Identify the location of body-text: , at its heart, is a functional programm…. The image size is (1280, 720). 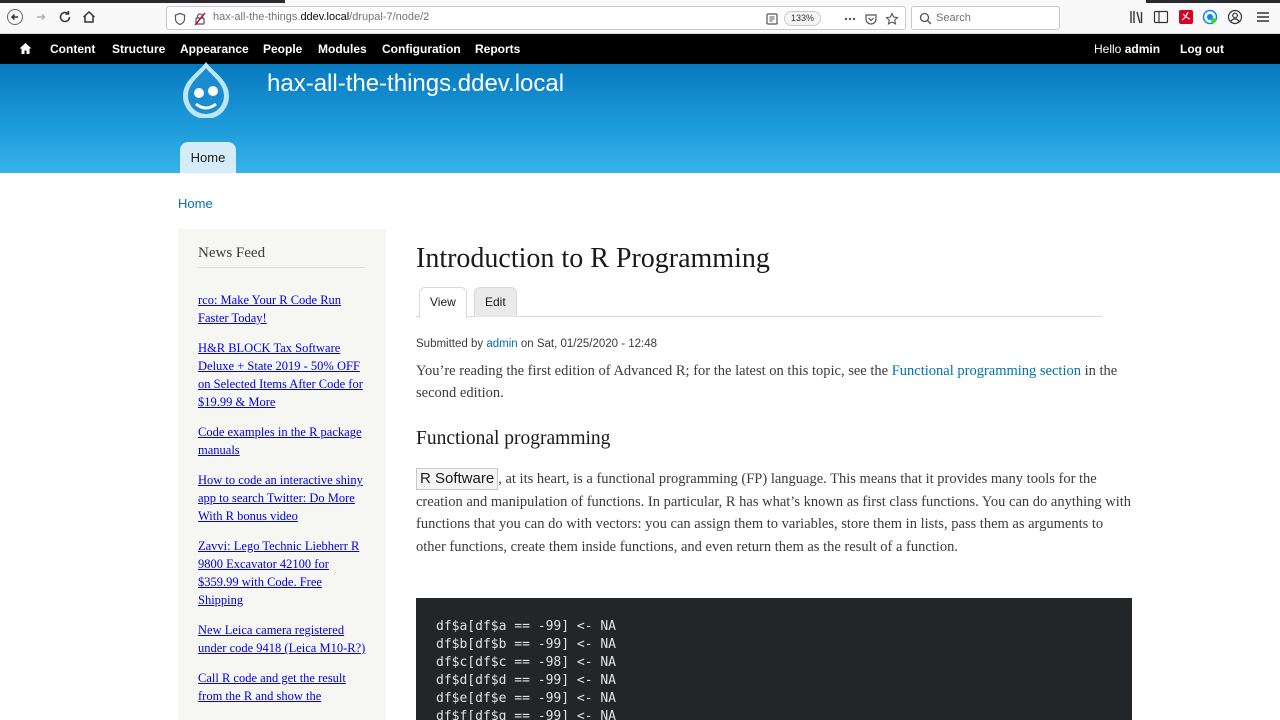
(774, 513).